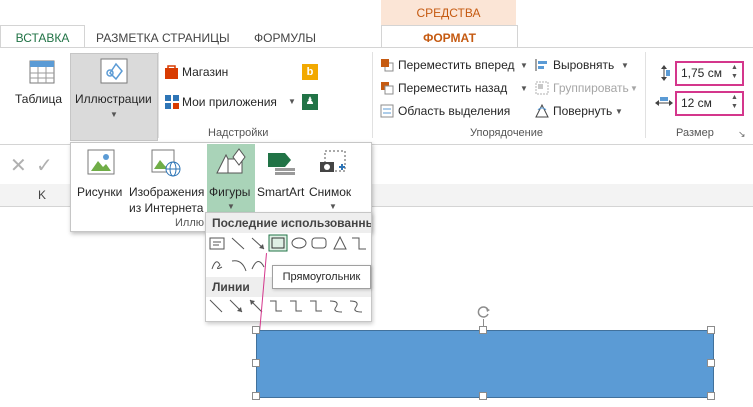  I want to click on shape-width-field: 12 см ▲ ▼, so click(709, 103).